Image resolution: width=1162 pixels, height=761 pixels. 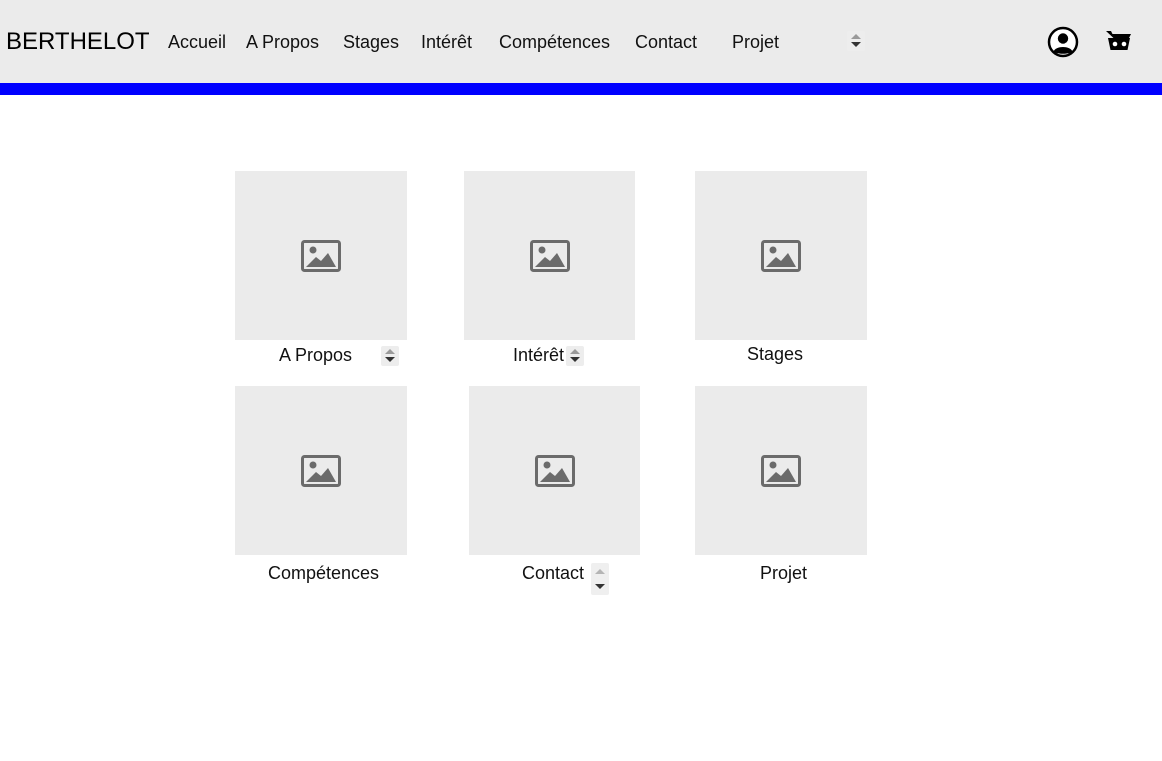 I want to click on nav-link-accueil: Accueil, so click(x=197, y=42).